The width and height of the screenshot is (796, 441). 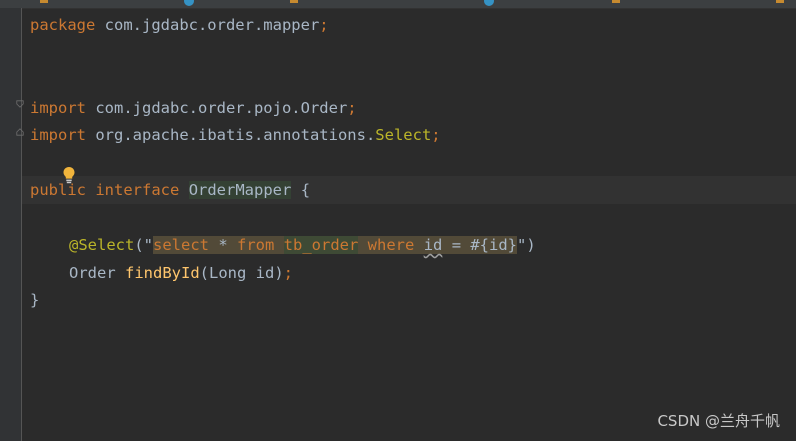 I want to click on method-name: findById, so click(x=162, y=273).